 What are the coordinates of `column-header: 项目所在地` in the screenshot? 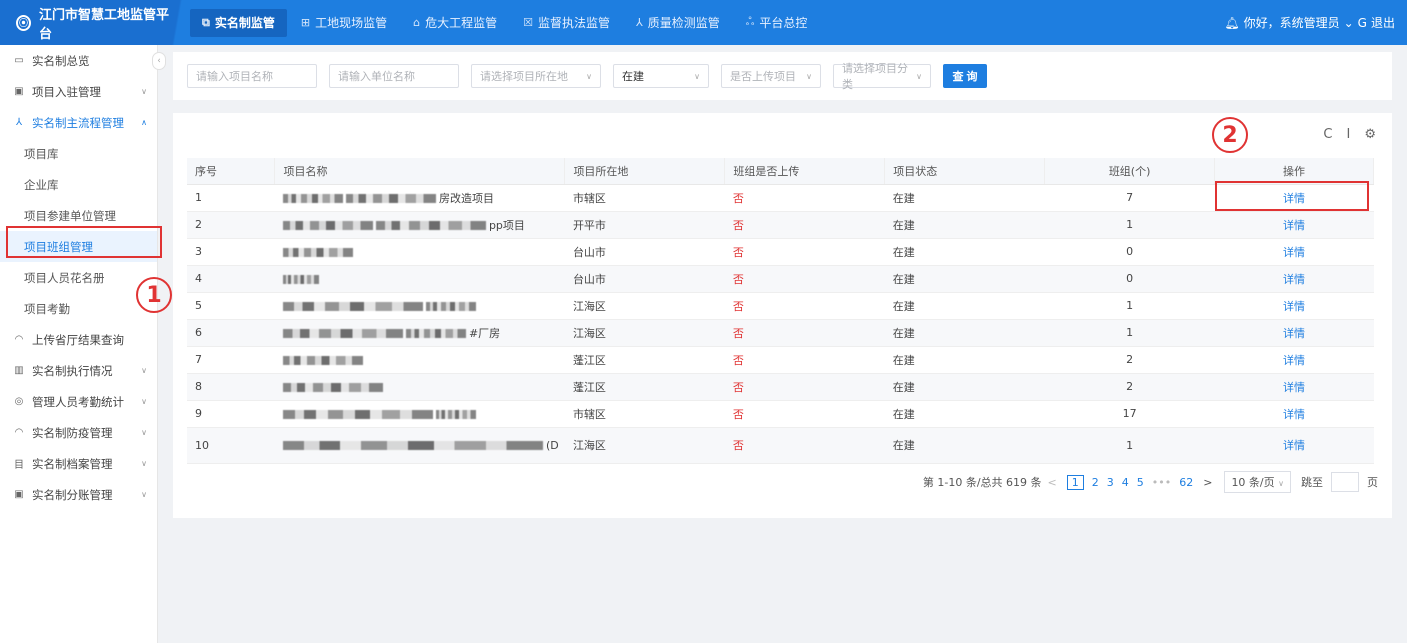 It's located at (645, 171).